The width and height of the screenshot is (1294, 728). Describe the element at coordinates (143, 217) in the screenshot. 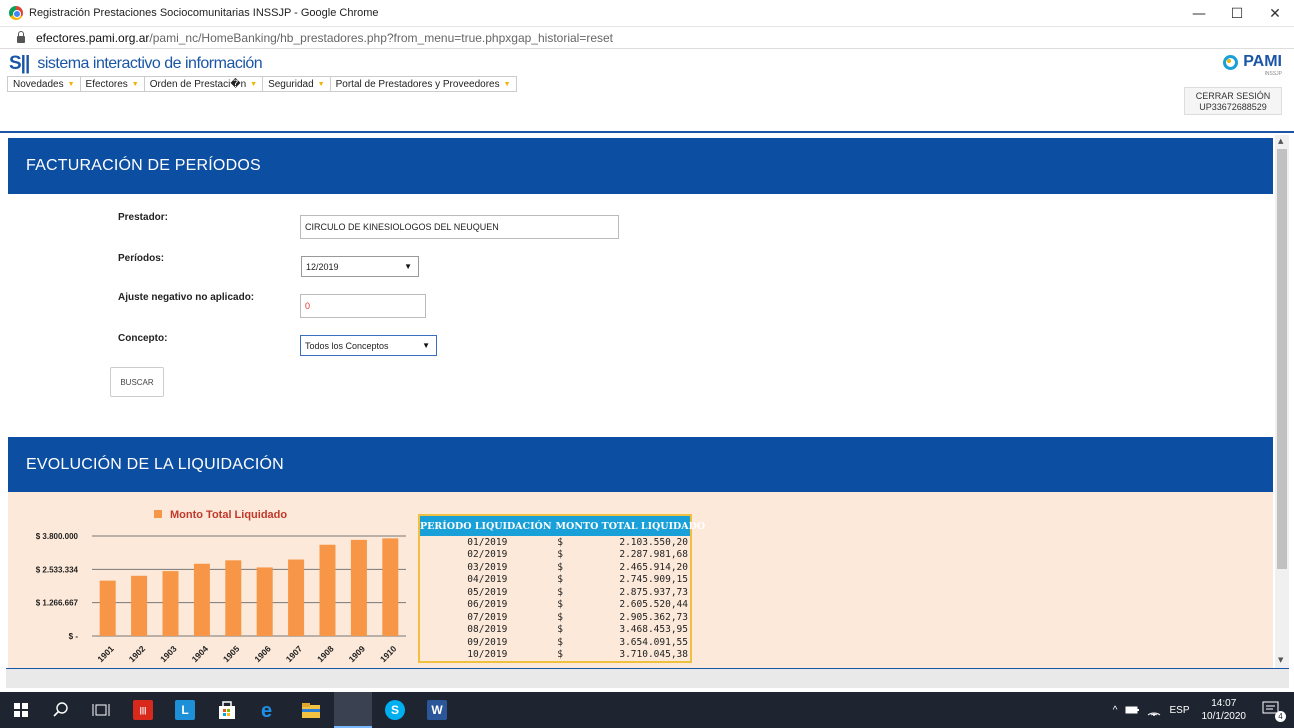

I see `prestador-label: Prestador:` at that location.